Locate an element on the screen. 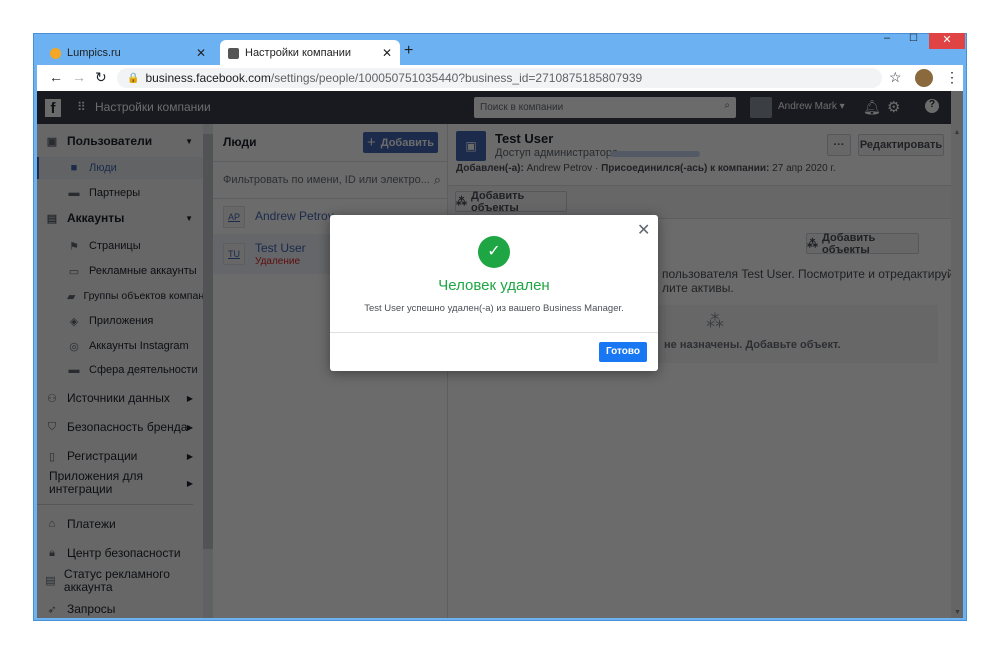  sidebar-link-requests: ➶ Запросы is located at coordinates (120, 609).